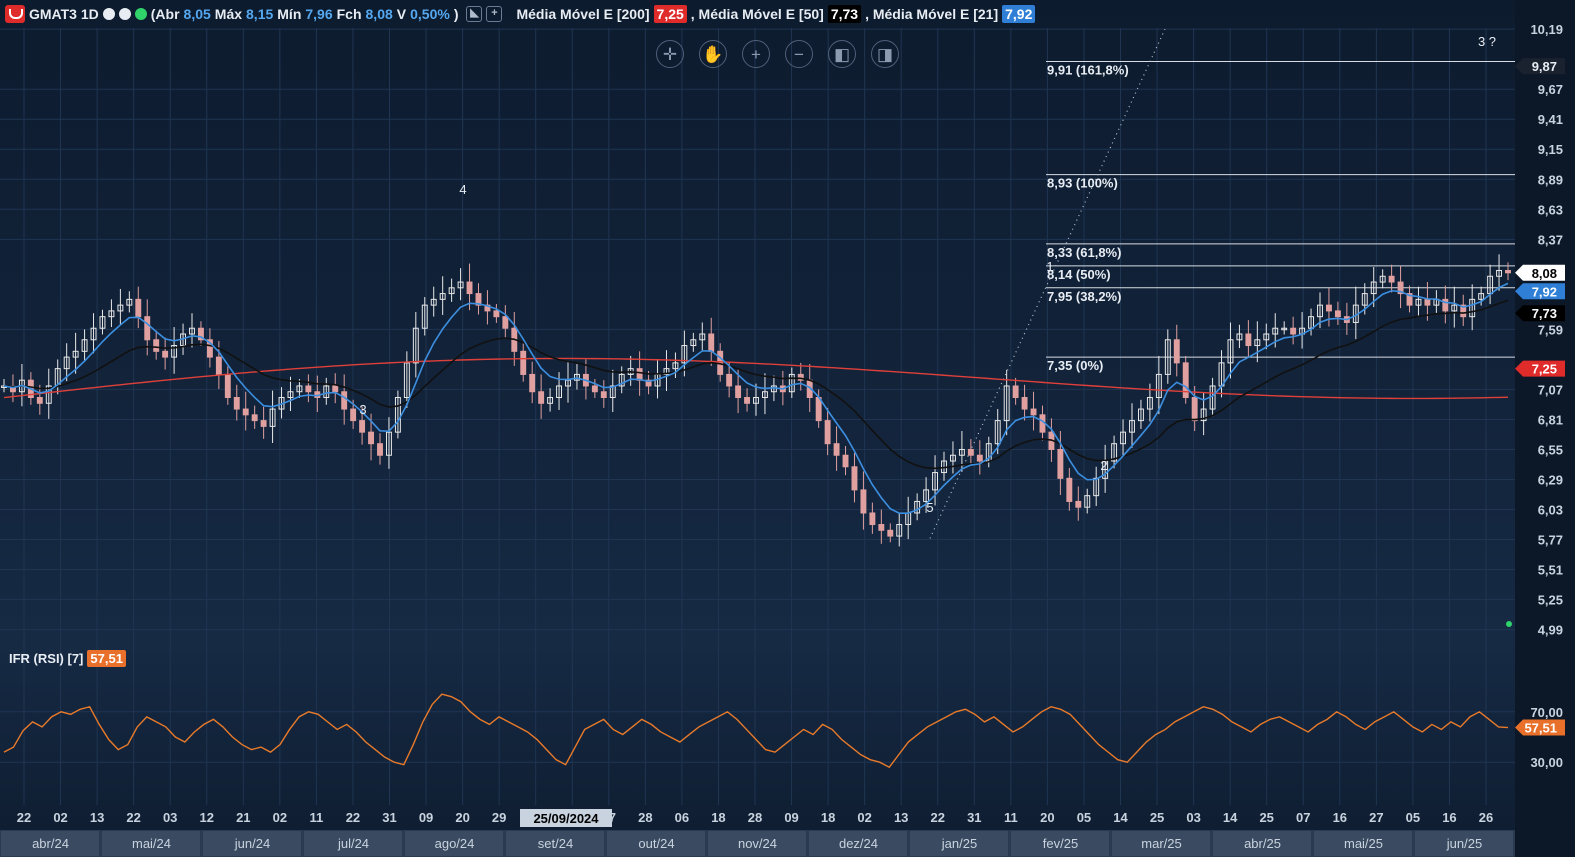  I want to click on settings-icon, so click(108, 14).